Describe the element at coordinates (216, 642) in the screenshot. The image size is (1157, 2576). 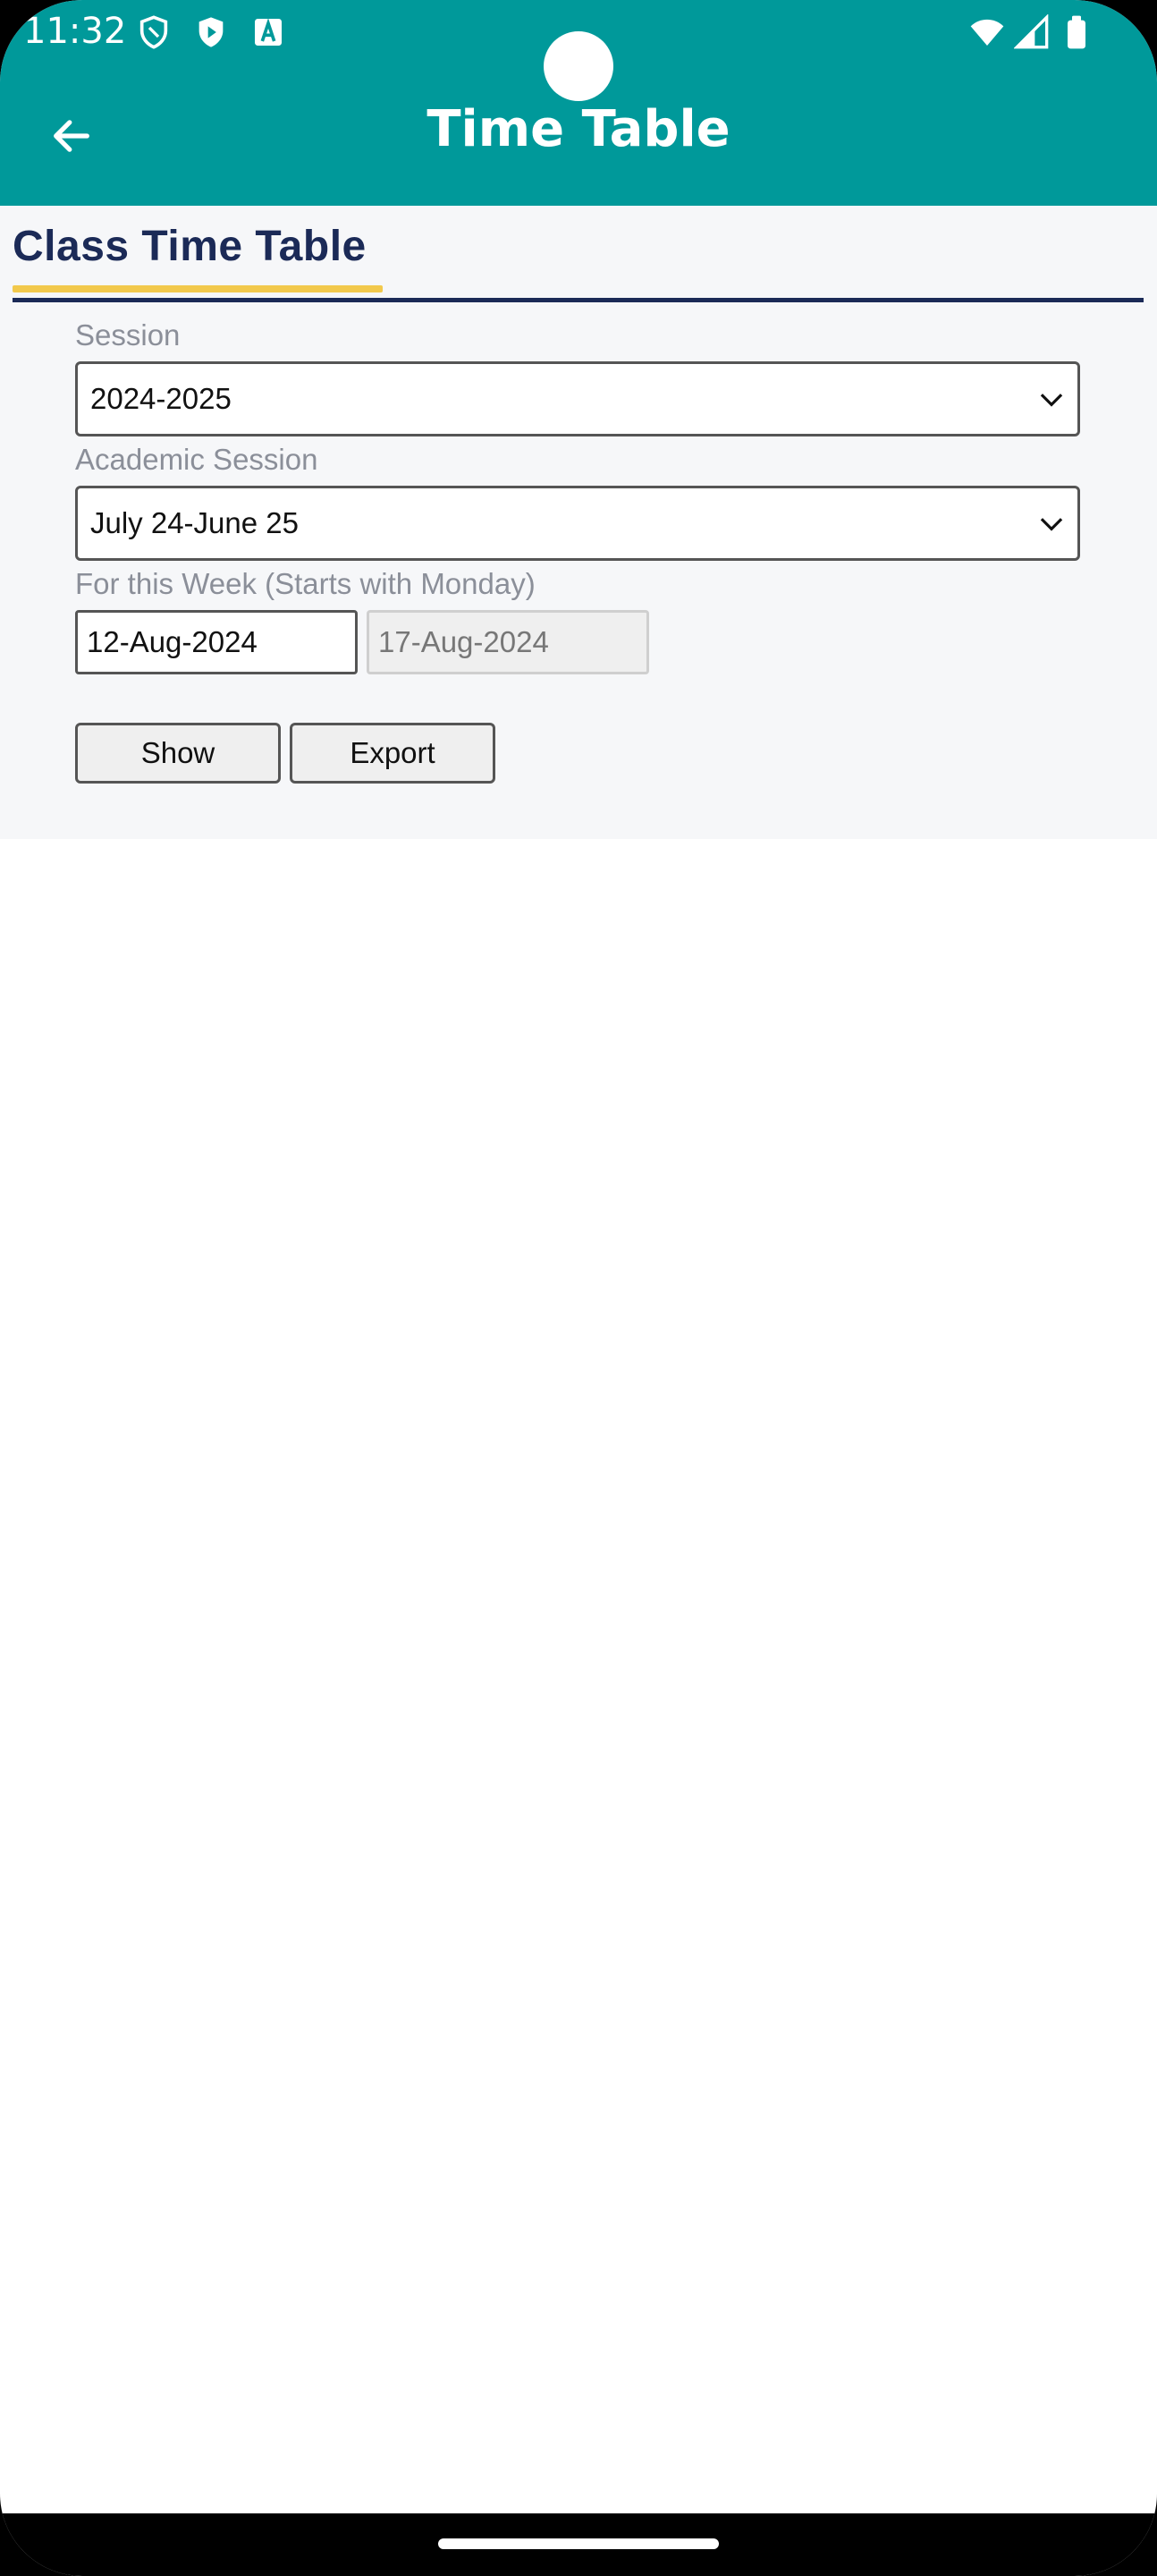
I see `week-start-date-input: 12-Aug-2024` at that location.